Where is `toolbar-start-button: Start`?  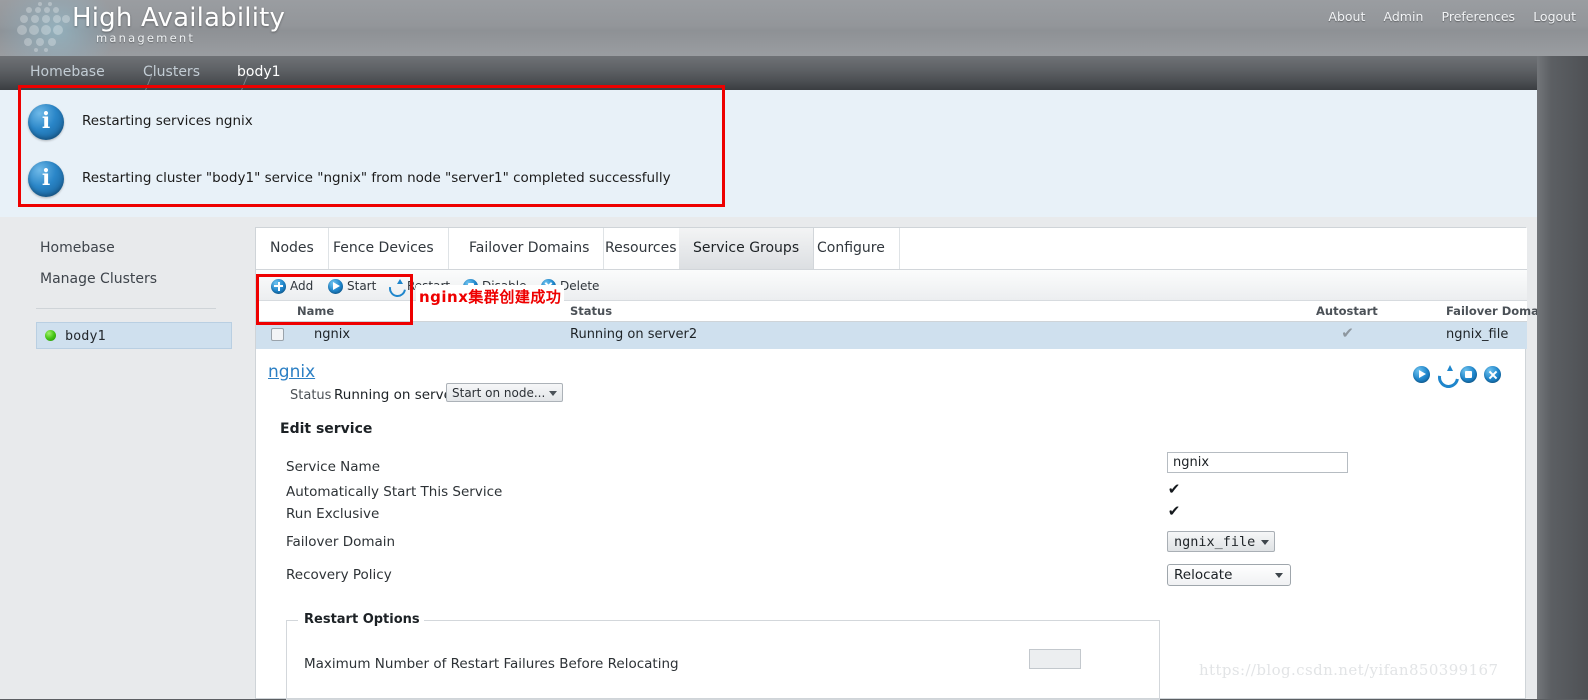 toolbar-start-button: Start is located at coordinates (352, 286).